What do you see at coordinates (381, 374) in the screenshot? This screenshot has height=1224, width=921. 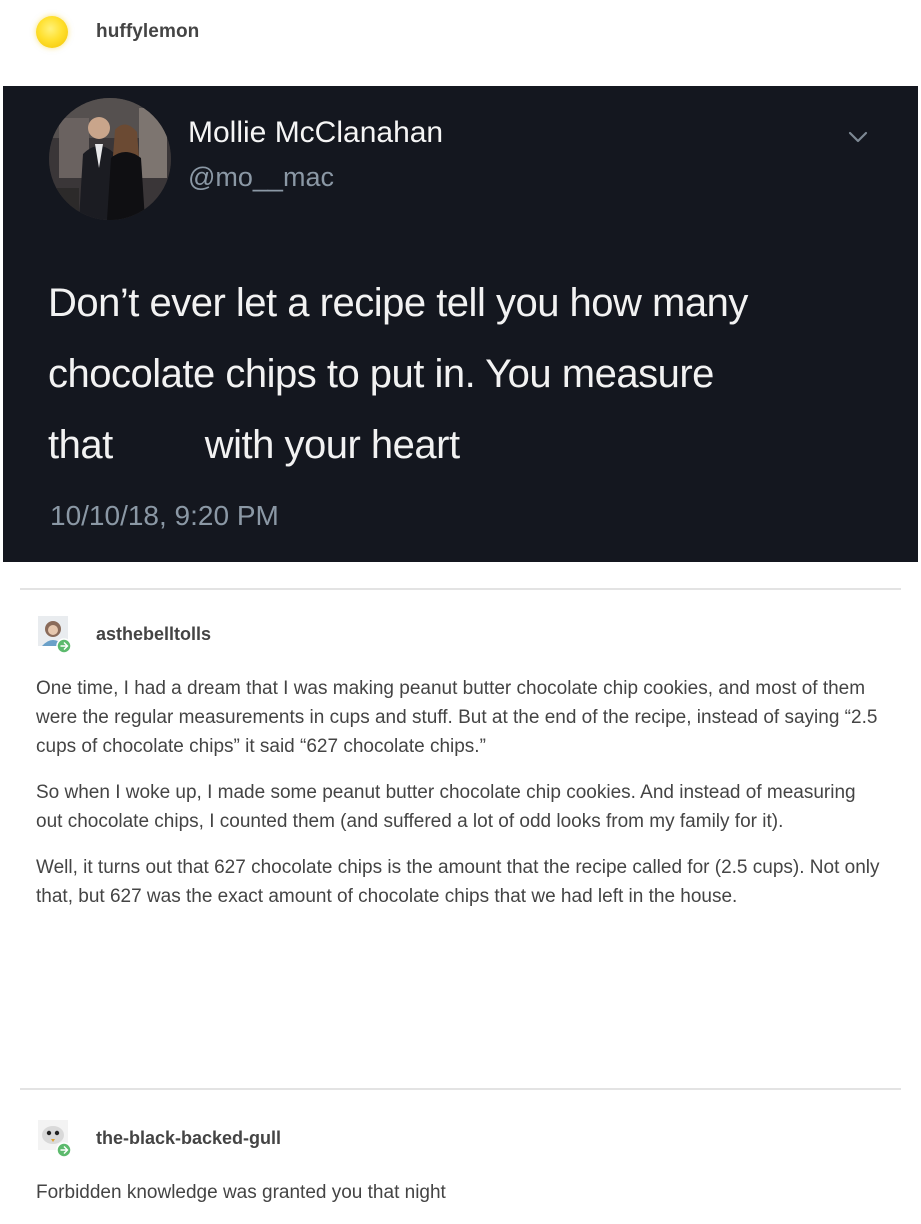 I see `tweet-text-line: chocolate chips to put in. You measure` at bounding box center [381, 374].